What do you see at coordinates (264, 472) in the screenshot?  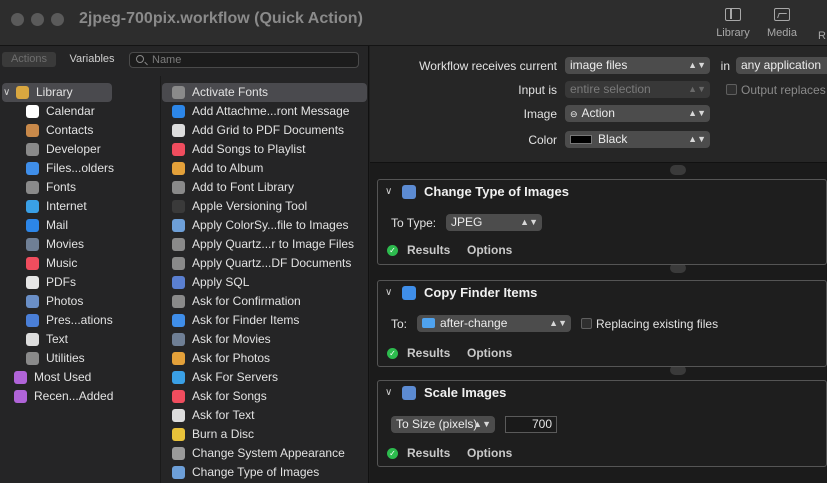 I see `action-list-item: Change Type of Images` at bounding box center [264, 472].